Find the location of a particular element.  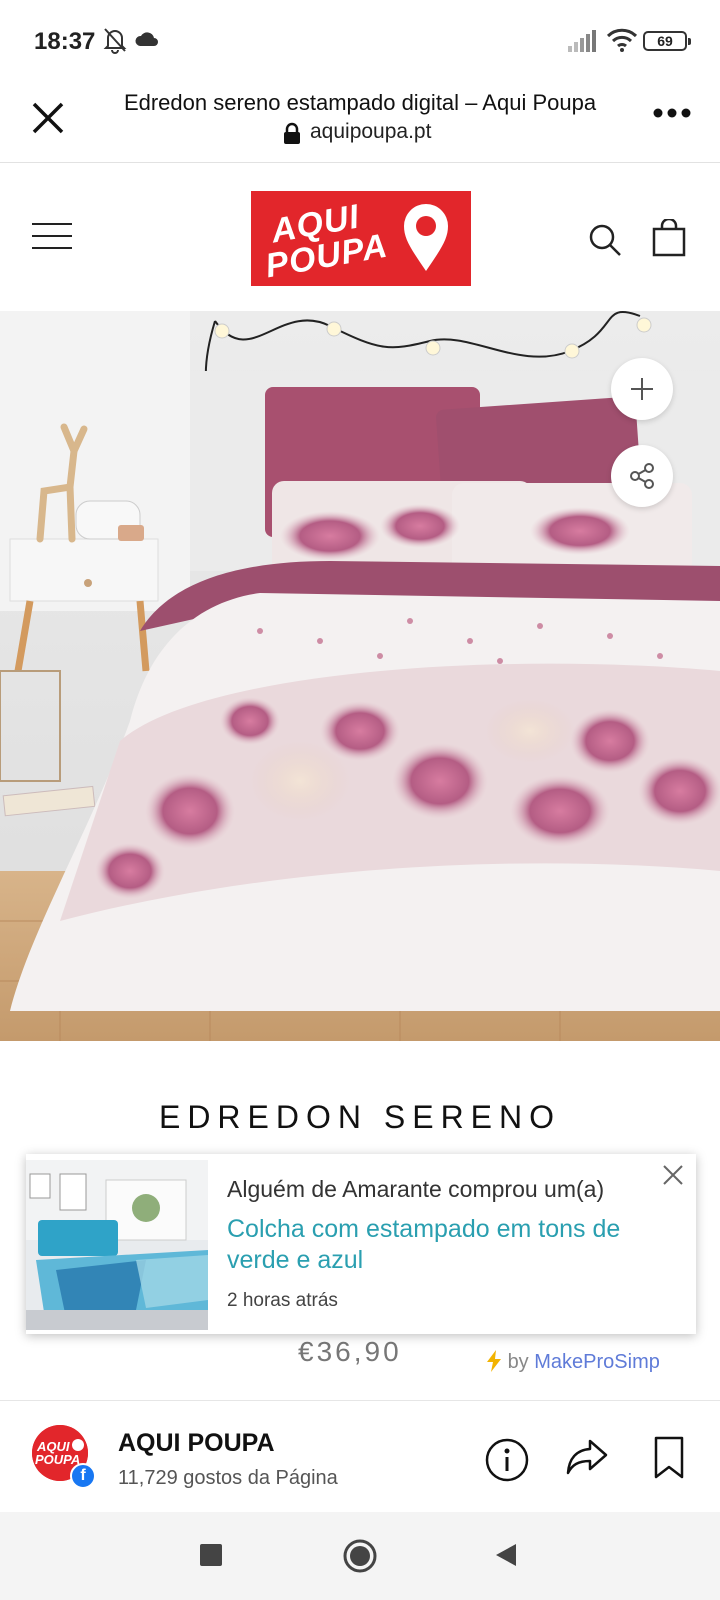

share-icon is located at coordinates (587, 1457).